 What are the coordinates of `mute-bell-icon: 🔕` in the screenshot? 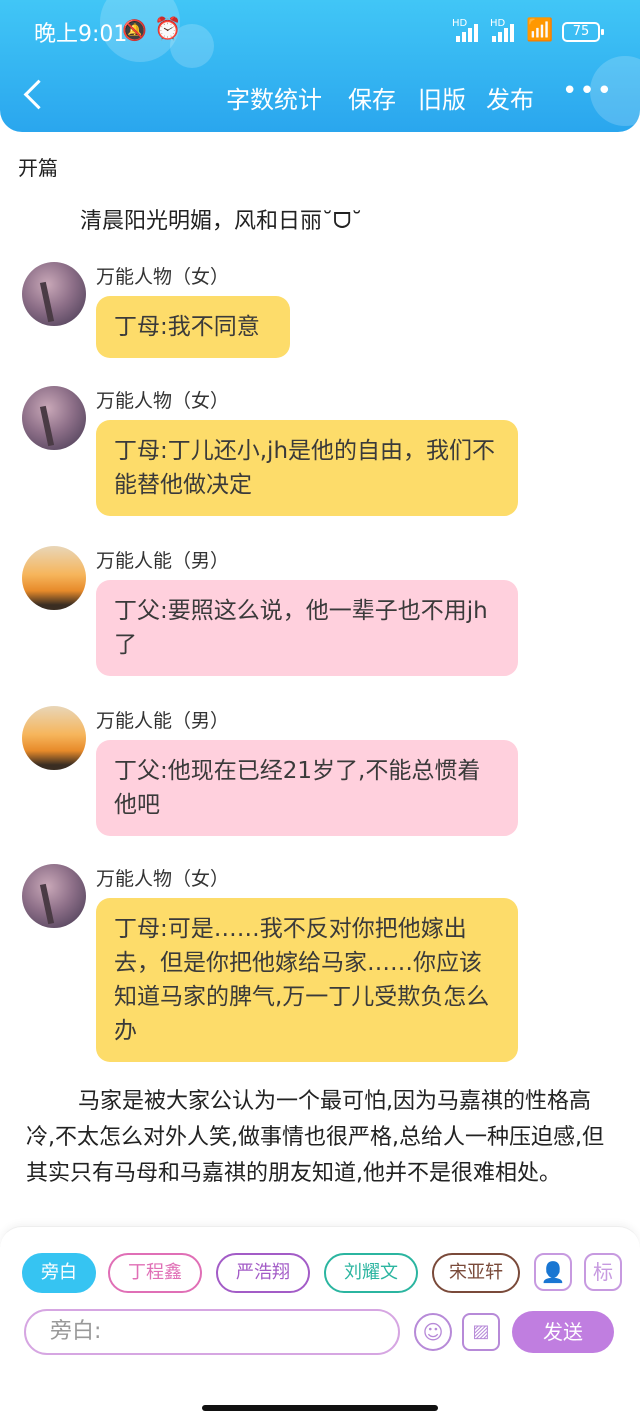 It's located at (134, 30).